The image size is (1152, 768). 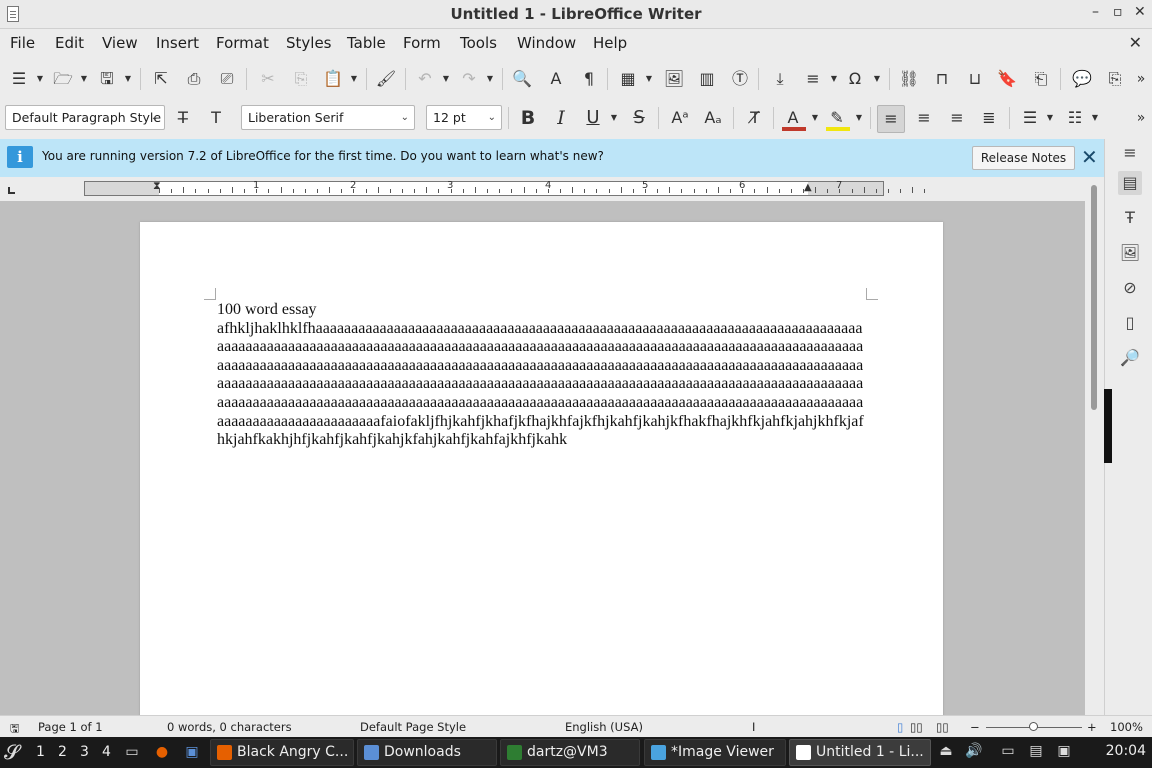 I want to click on workspace-1: 1, so click(x=40, y=752).